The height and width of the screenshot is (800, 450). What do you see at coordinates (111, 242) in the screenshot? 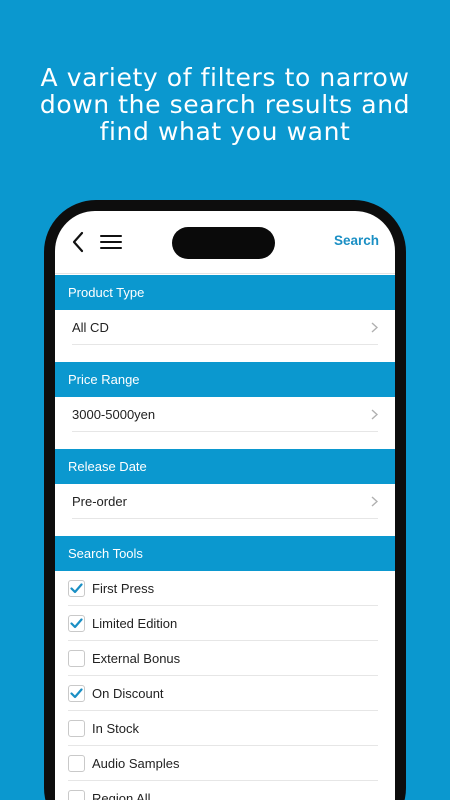
I see `hamburger-menu-icon` at bounding box center [111, 242].